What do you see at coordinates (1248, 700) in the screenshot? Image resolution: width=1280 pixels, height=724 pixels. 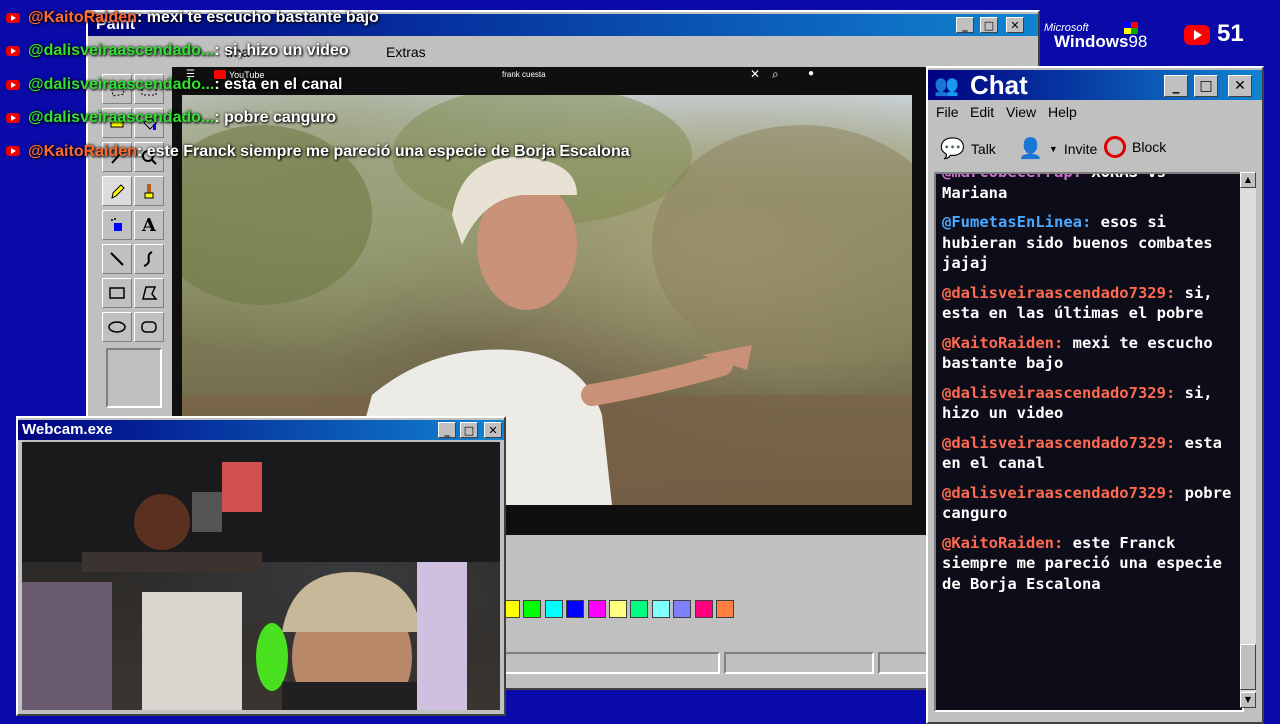 I see `scroll-down-button: ▼` at bounding box center [1248, 700].